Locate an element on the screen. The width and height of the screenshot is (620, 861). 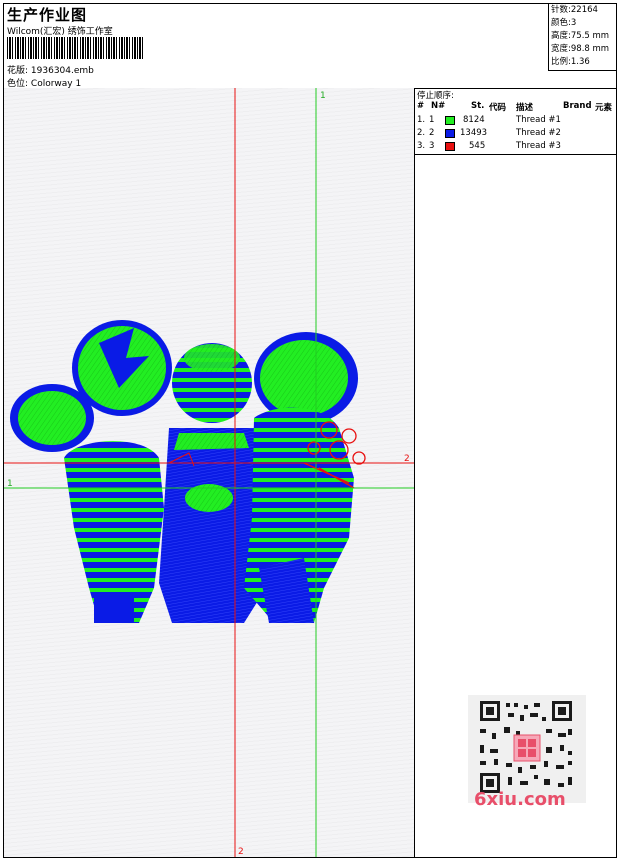
thread-row: 3. 3 545 Thread #3 is located at coordinates (489, 146).